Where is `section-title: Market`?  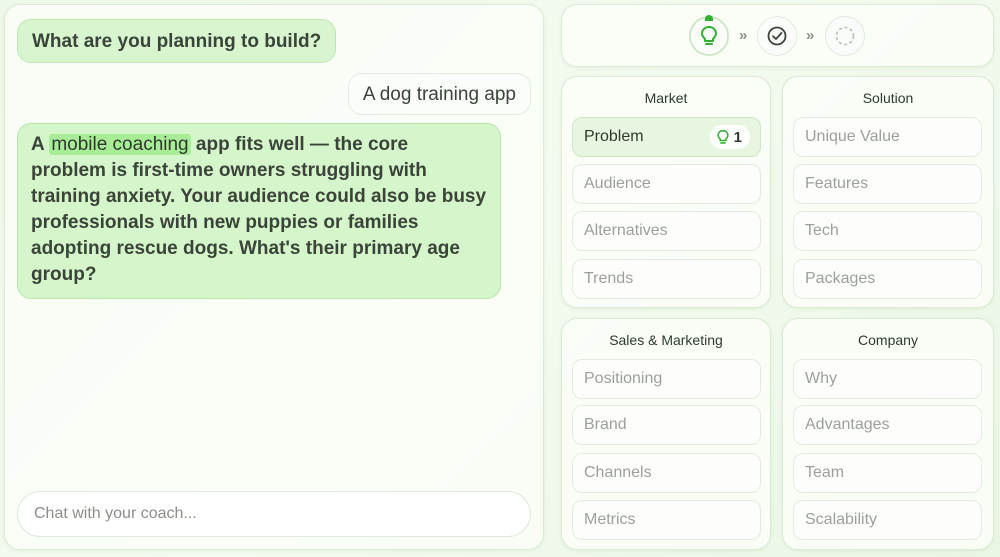
section-title: Market is located at coordinates (666, 98).